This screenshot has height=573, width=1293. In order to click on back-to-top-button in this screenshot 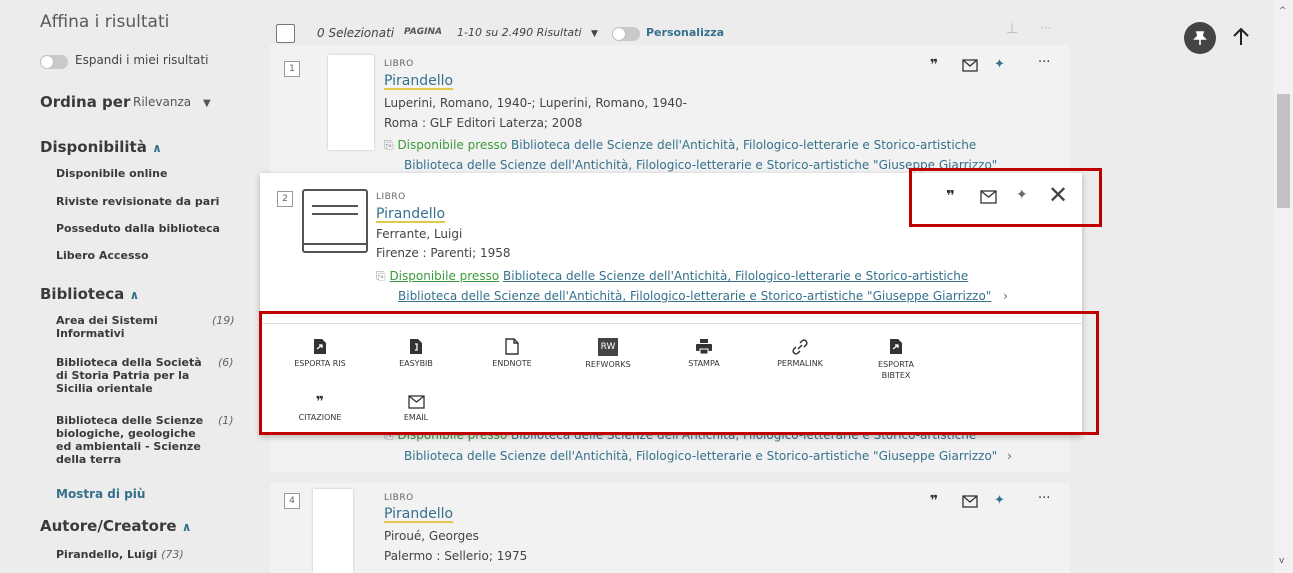, I will do `click(1241, 39)`.